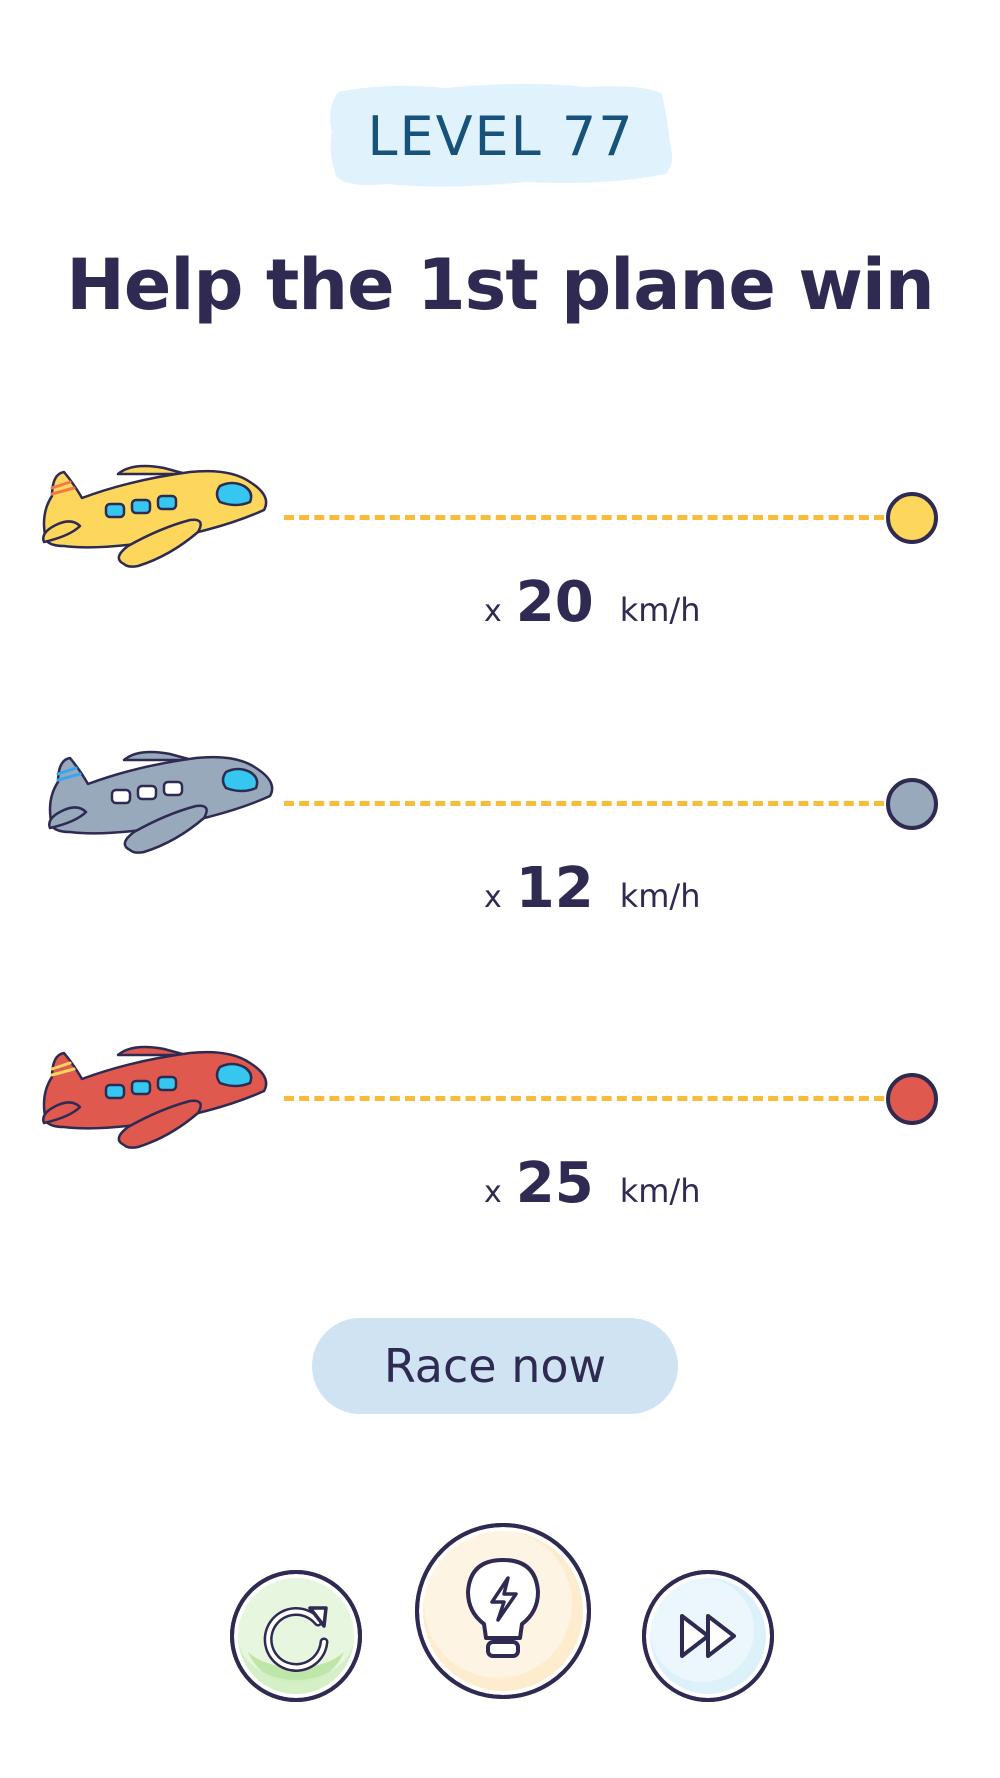  I want to click on speed-value: 12, so click(554, 888).